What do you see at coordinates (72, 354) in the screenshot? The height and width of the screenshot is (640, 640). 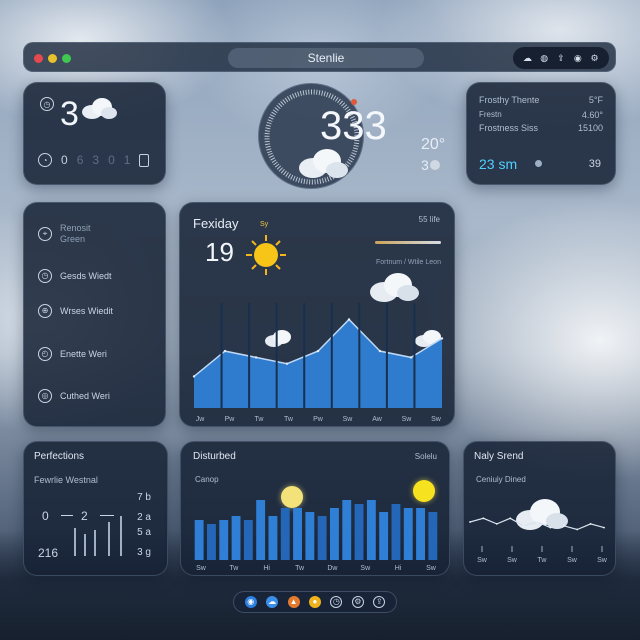 I see `sidebar-item-enette: ◴ Enette Weri` at bounding box center [72, 354].